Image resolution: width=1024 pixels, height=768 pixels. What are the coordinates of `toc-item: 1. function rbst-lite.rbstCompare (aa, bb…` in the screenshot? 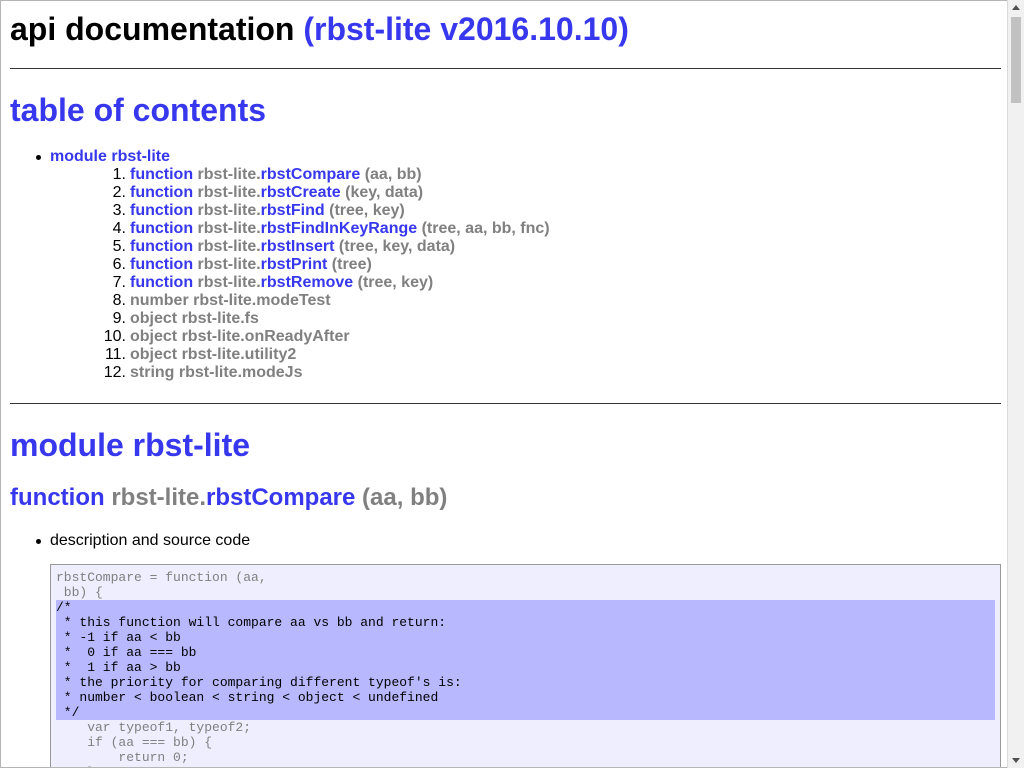 It's located at (300, 175).